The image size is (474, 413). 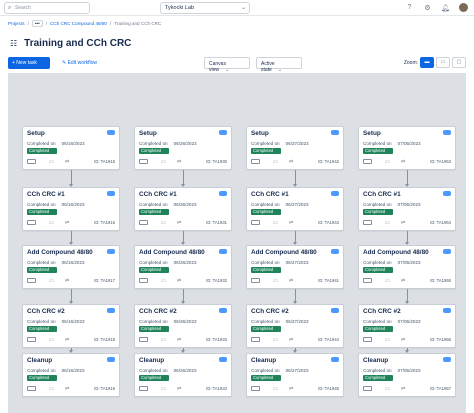 I want to click on canvas-view-dropdown: Canvas view ⌄, so click(x=227, y=65).